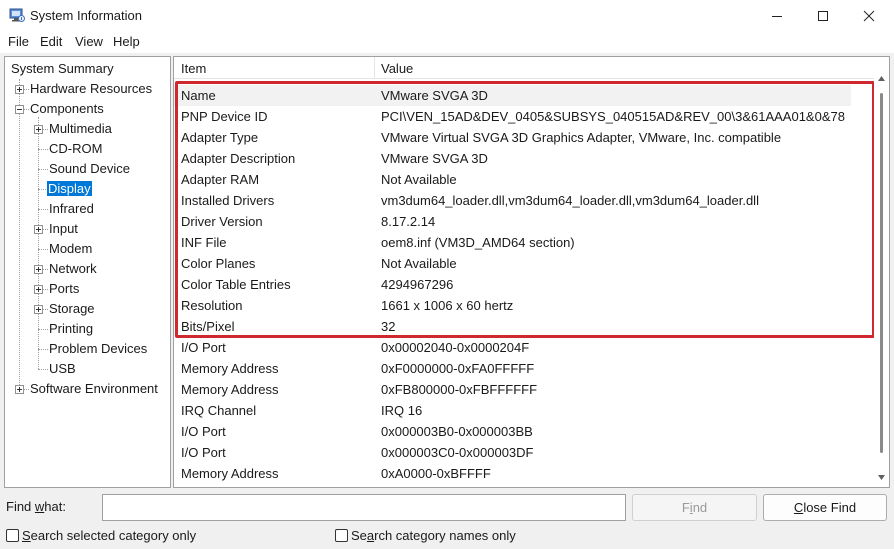 The image size is (894, 549). I want to click on tree-item-sound-device: Sound Device, so click(89, 169).